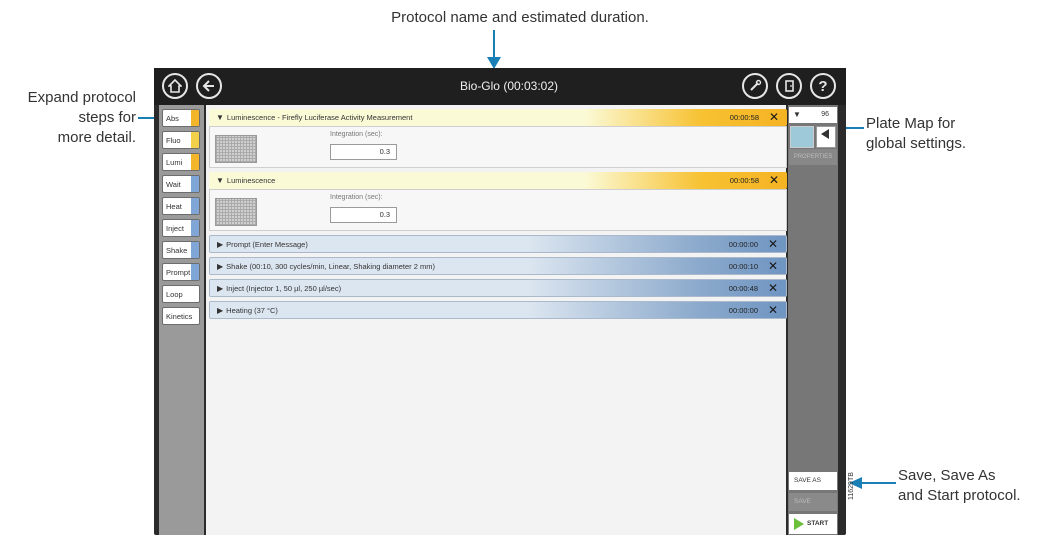  Describe the element at coordinates (825, 114) in the screenshot. I see `plate-format-value: 96` at that location.